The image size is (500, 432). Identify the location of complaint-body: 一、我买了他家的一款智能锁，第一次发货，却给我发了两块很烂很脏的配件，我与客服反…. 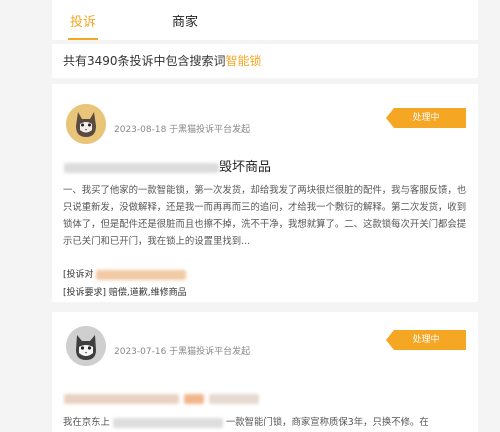
(265, 216).